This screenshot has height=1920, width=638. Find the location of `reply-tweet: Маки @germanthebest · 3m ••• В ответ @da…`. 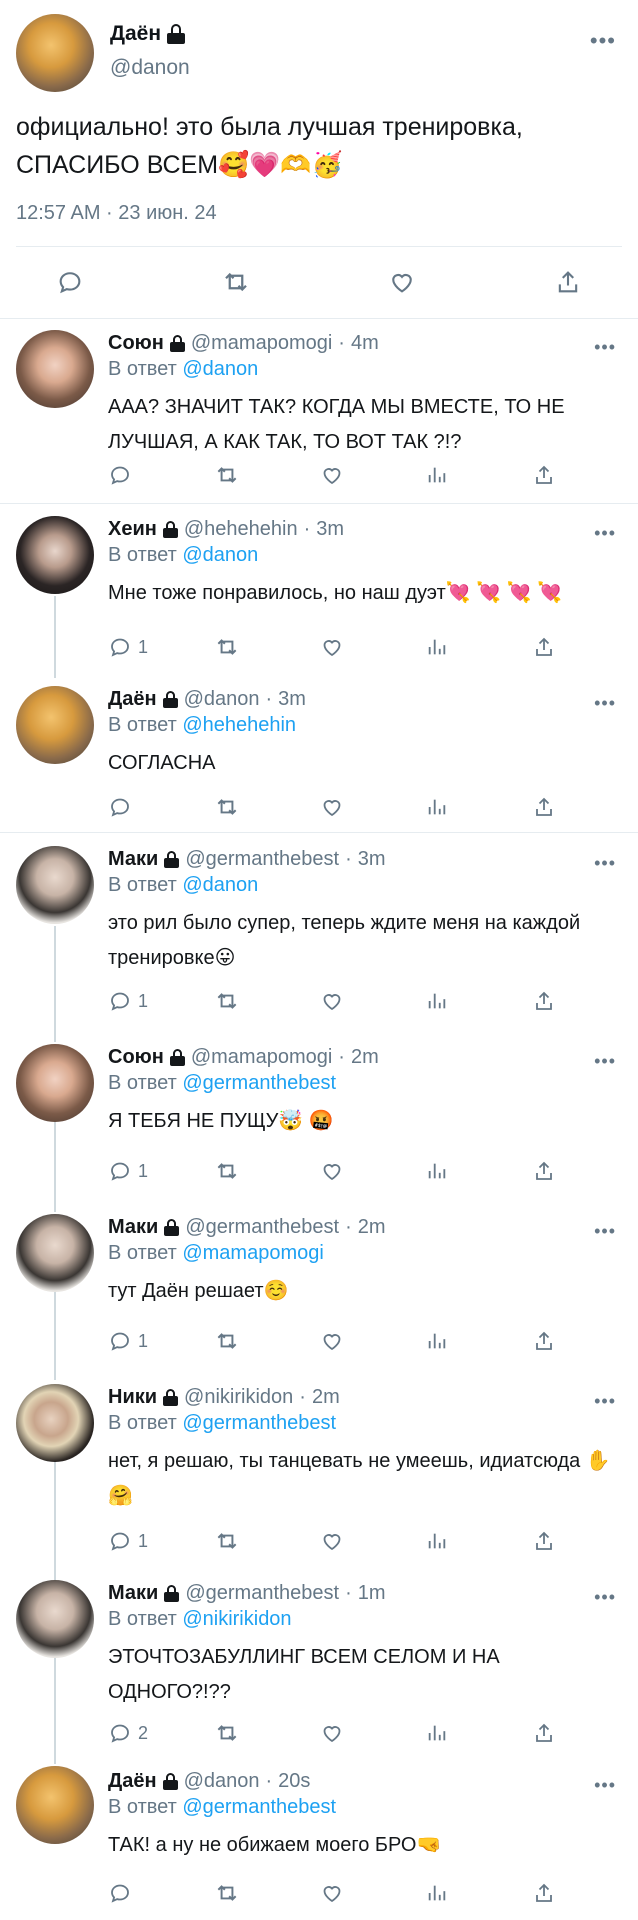

reply-tweet: Маки @germanthebest · 3m ••• В ответ @da… is located at coordinates (319, 933).